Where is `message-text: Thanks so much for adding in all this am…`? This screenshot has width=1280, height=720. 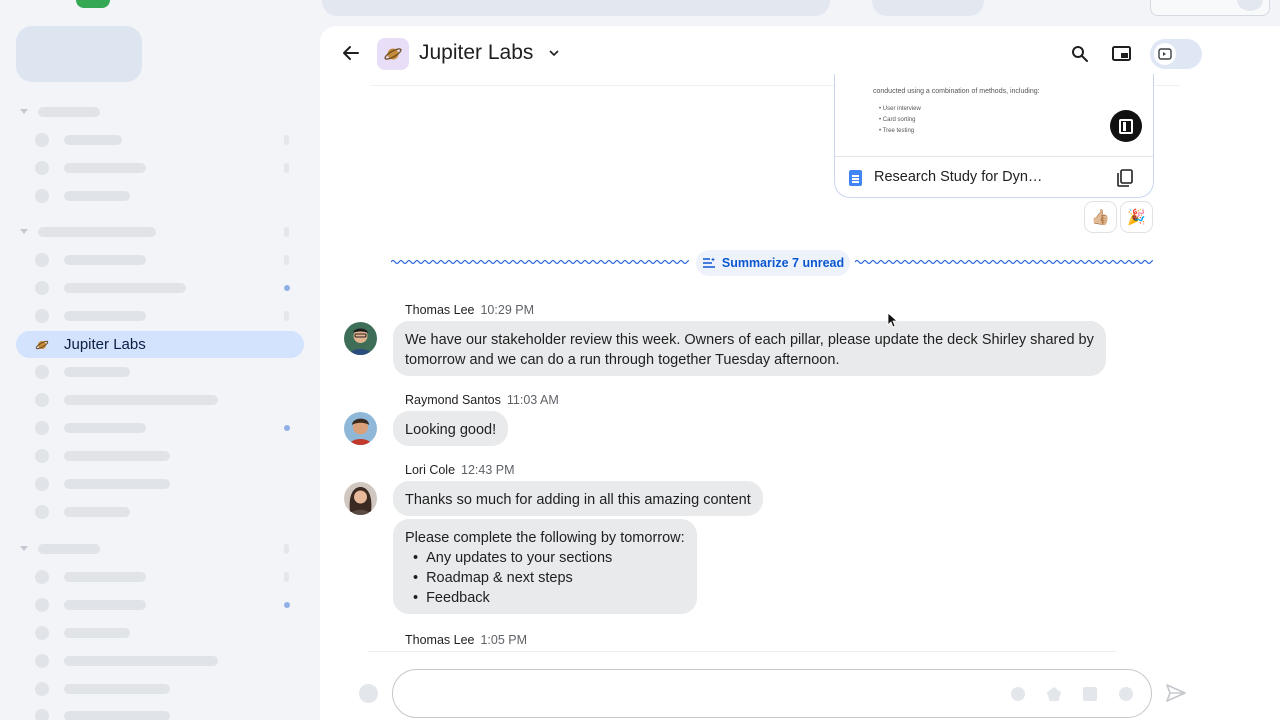 message-text: Thanks so much for adding in all this am… is located at coordinates (578, 500).